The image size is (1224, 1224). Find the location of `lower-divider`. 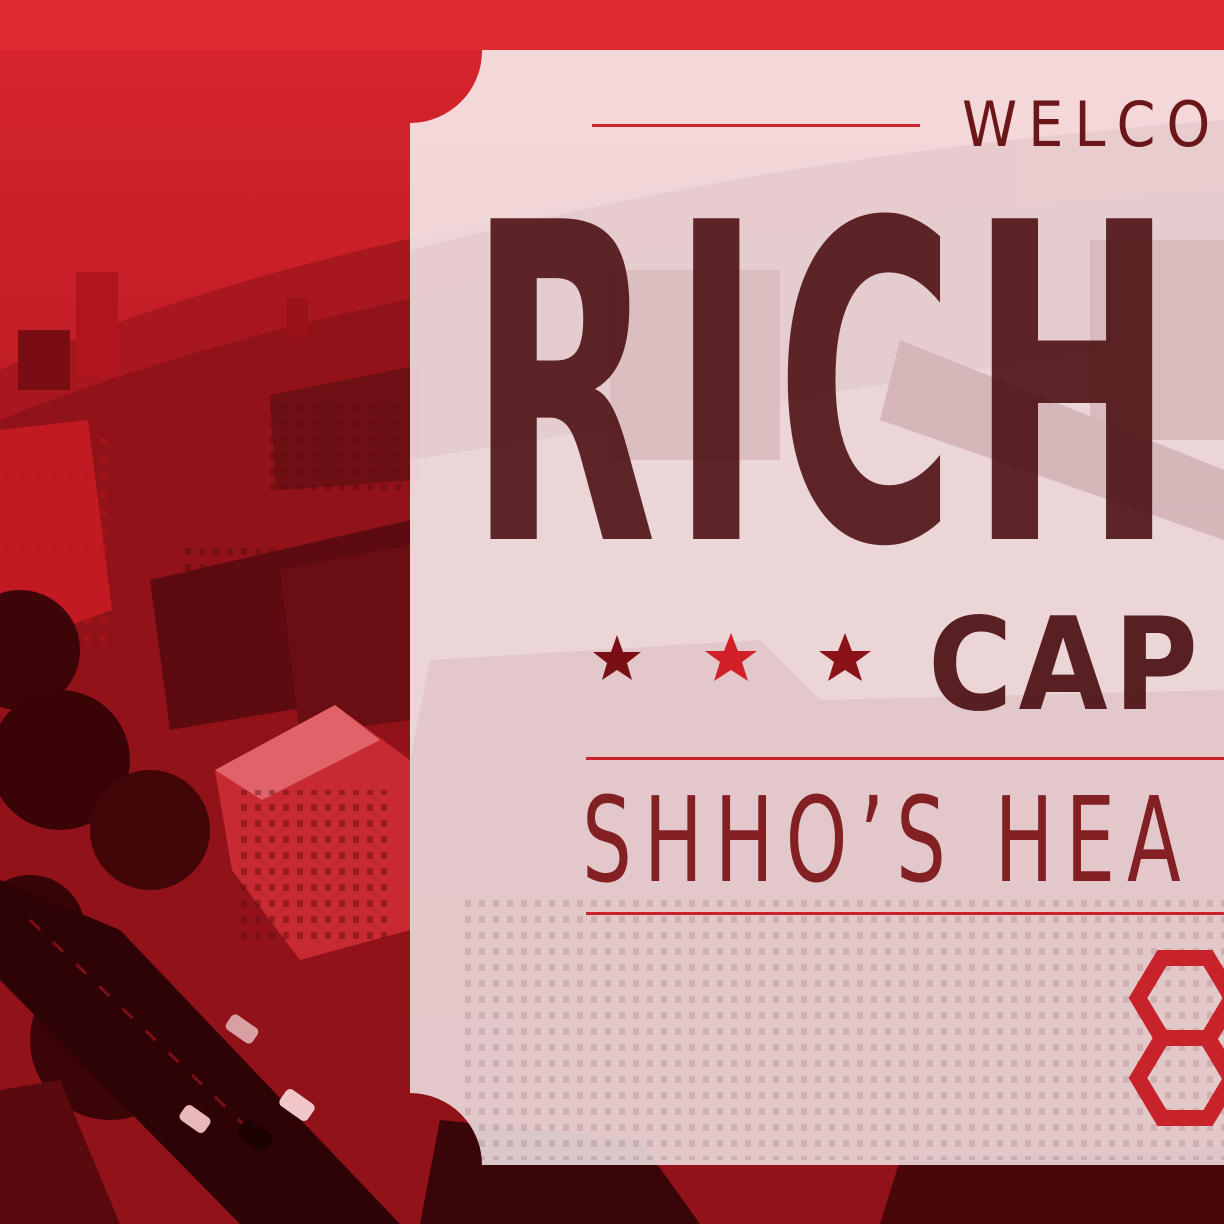

lower-divider is located at coordinates (905, 913).